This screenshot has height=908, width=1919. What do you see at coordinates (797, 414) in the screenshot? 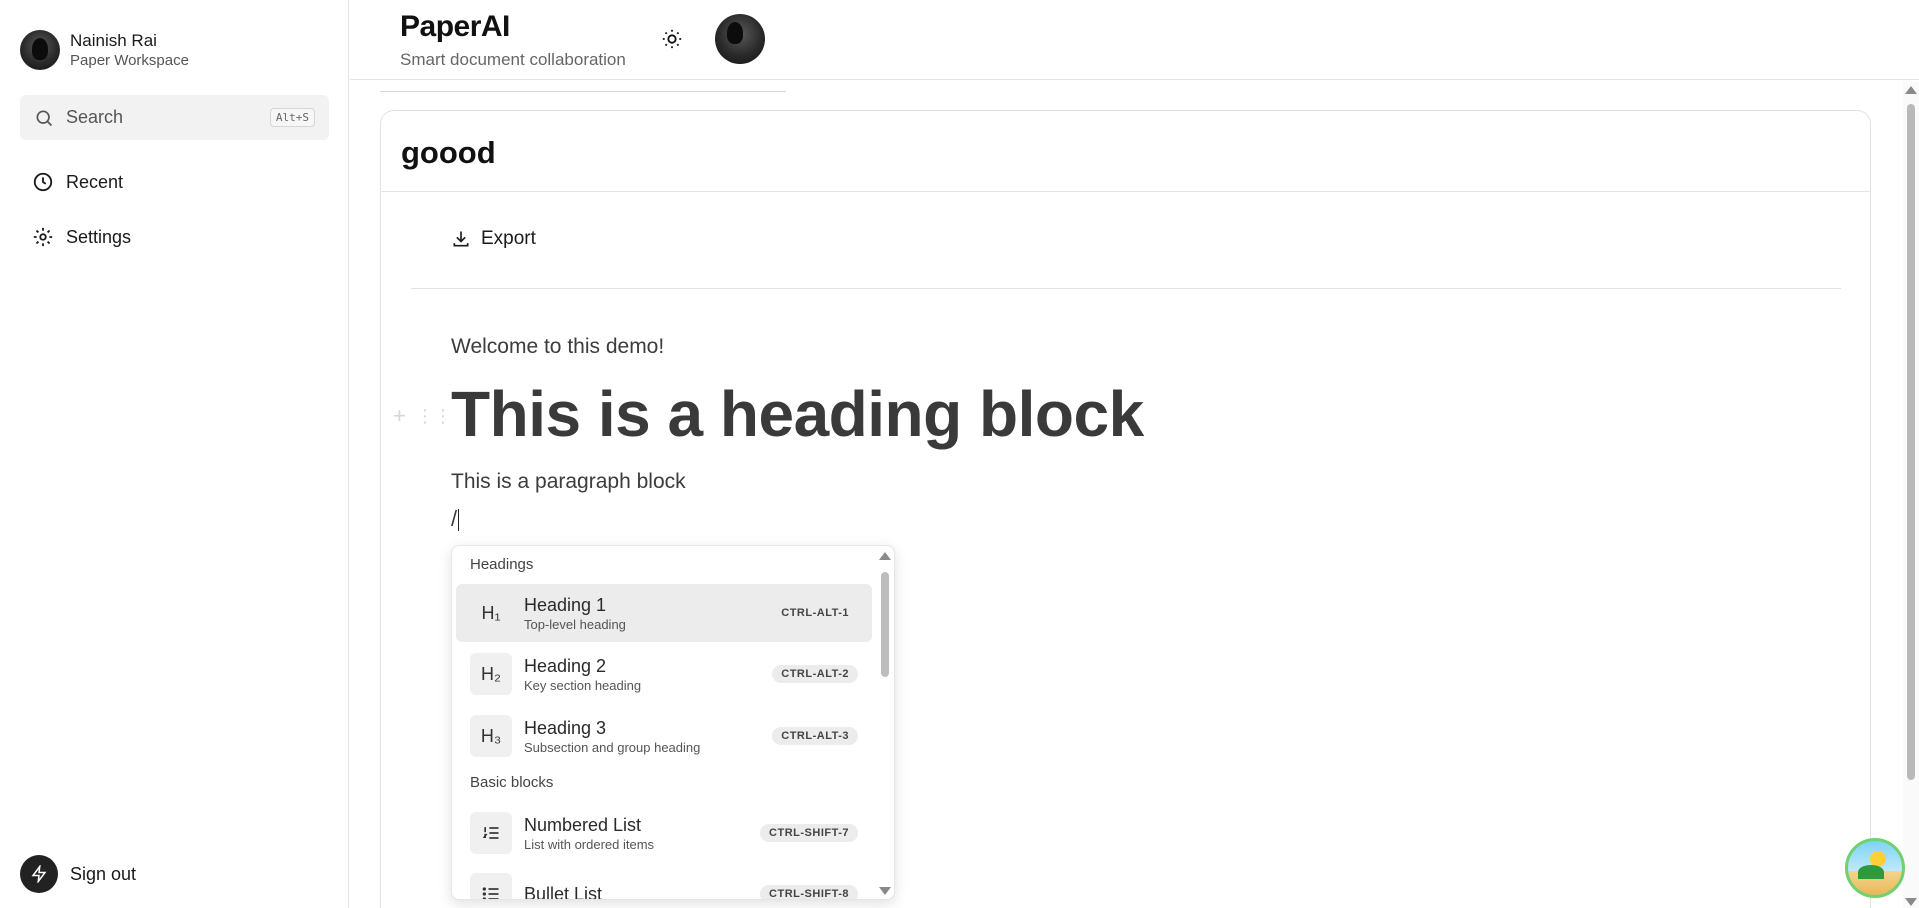
I see `heading-block: This is a heading block` at bounding box center [797, 414].